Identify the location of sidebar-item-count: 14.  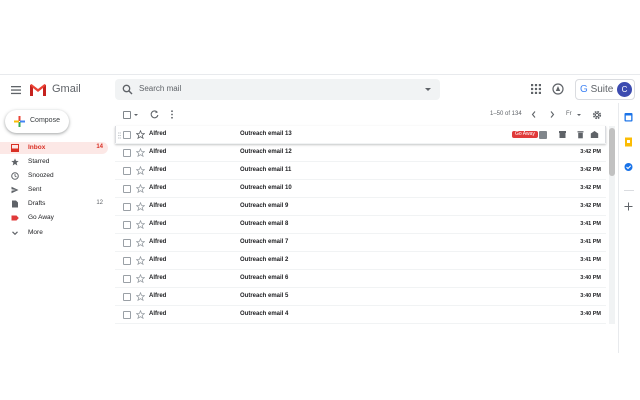
(99, 147).